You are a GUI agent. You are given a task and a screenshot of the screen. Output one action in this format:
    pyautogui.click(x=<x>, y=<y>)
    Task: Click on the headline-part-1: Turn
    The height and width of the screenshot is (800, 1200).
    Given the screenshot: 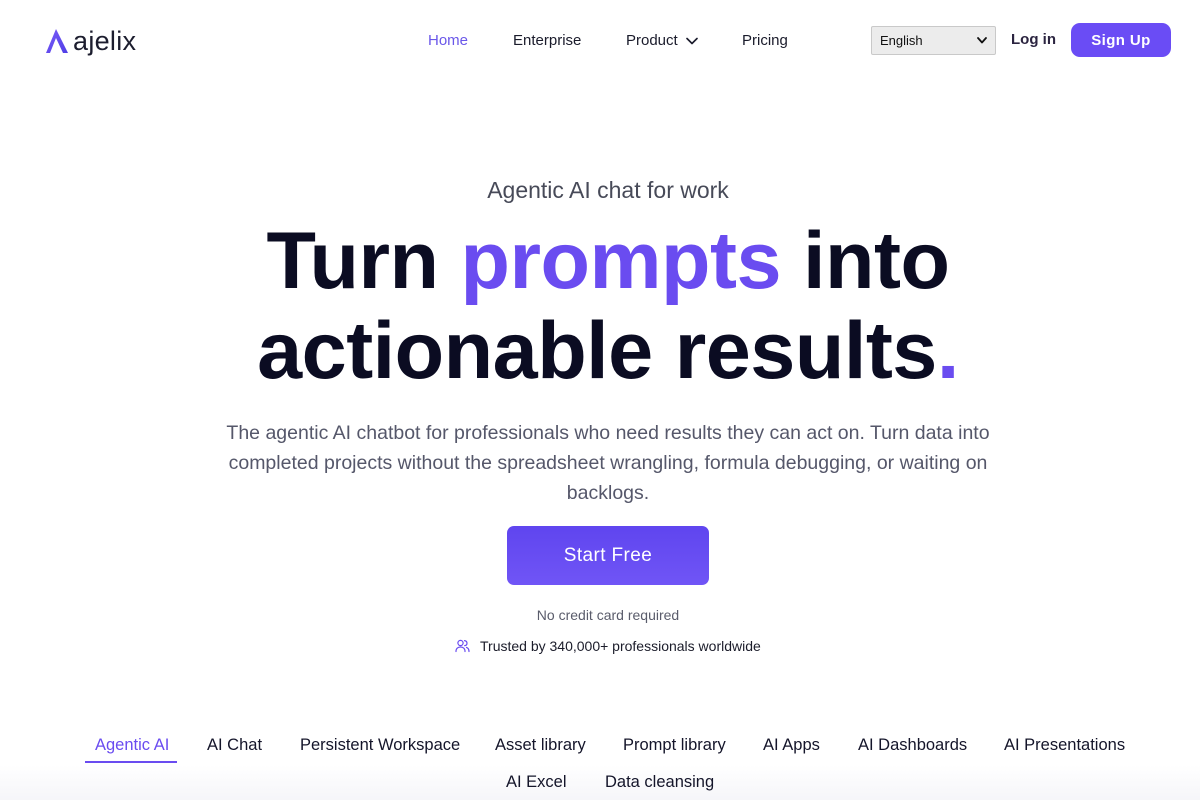 What is the action you would take?
    pyautogui.click(x=363, y=261)
    